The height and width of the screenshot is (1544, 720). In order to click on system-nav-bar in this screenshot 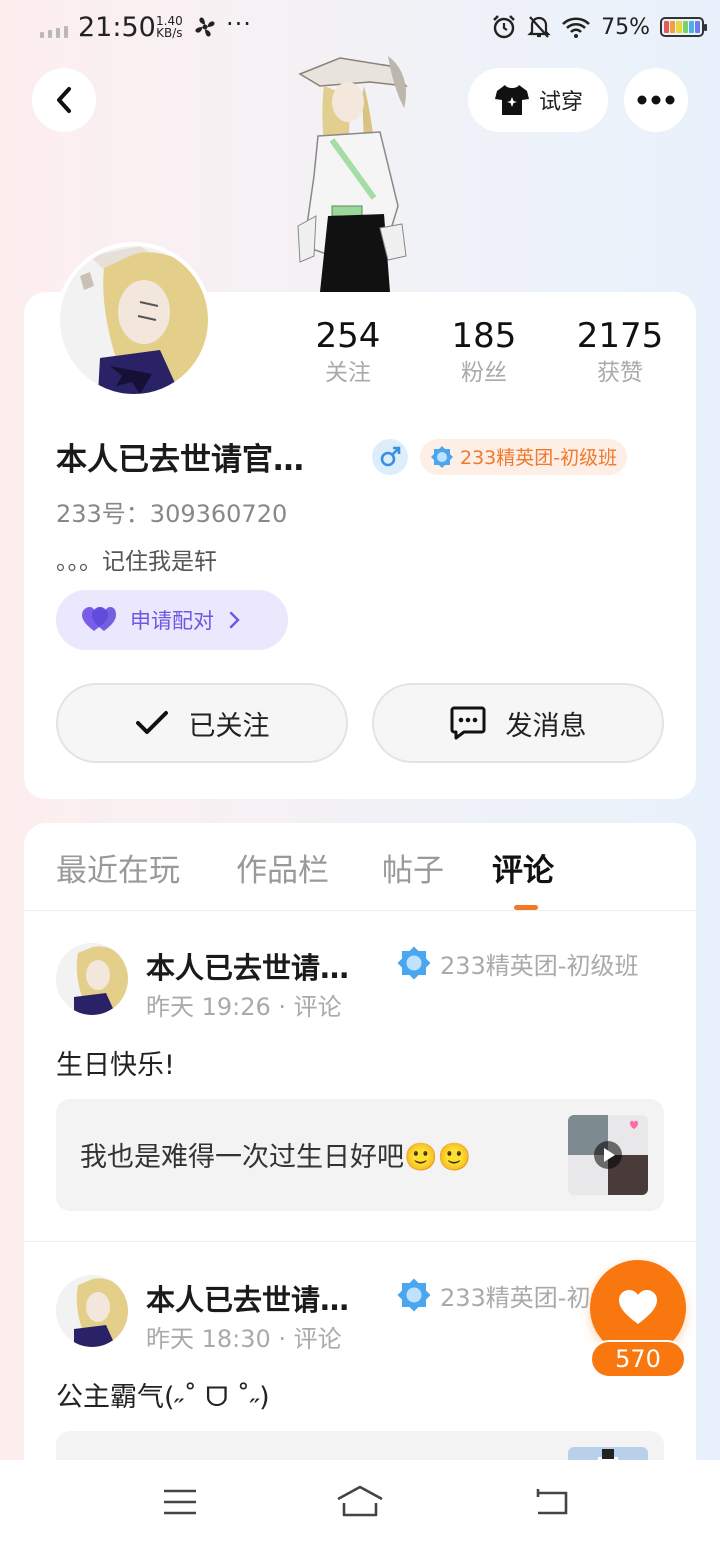, I will do `click(360, 1502)`.